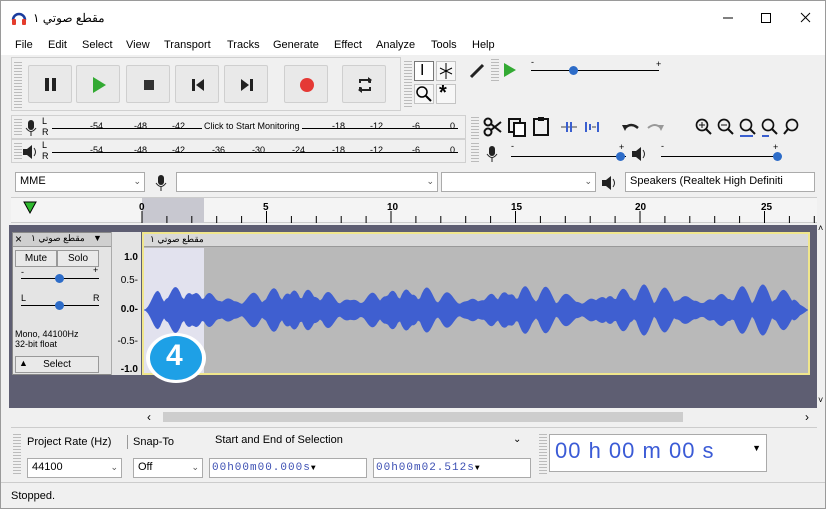  I want to click on track-menu-icon: ▼, so click(97, 238).